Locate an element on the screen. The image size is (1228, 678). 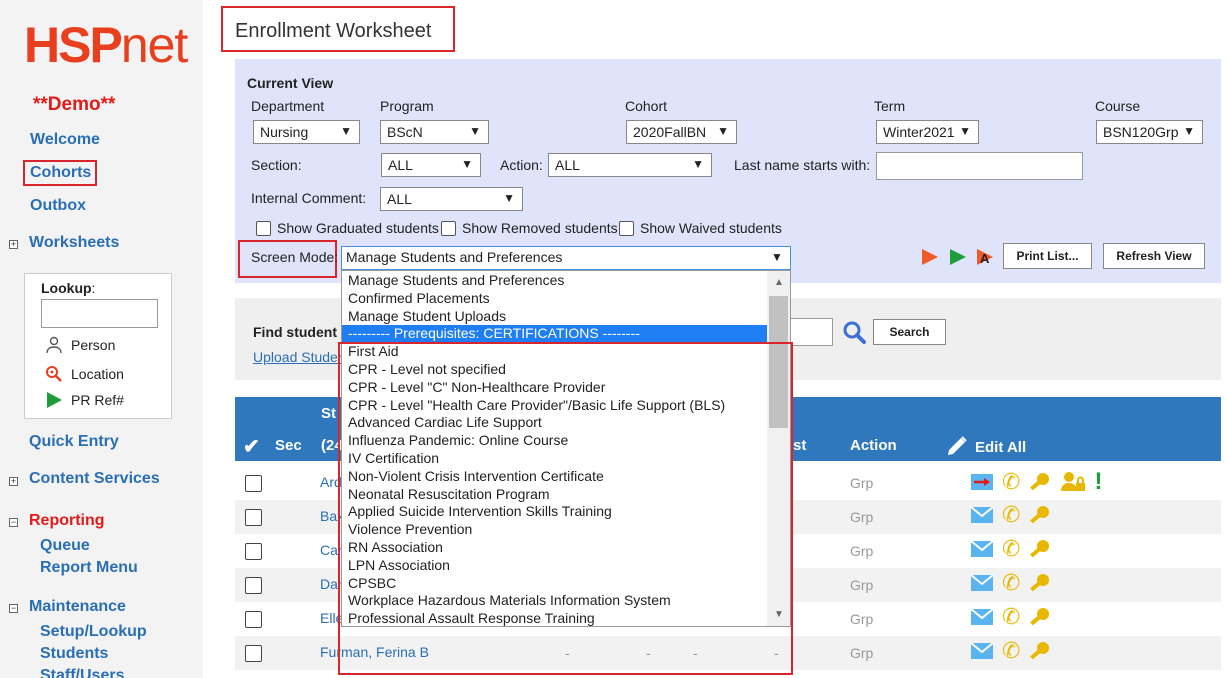
cohort-value: 2020FallBN is located at coordinates (670, 132).